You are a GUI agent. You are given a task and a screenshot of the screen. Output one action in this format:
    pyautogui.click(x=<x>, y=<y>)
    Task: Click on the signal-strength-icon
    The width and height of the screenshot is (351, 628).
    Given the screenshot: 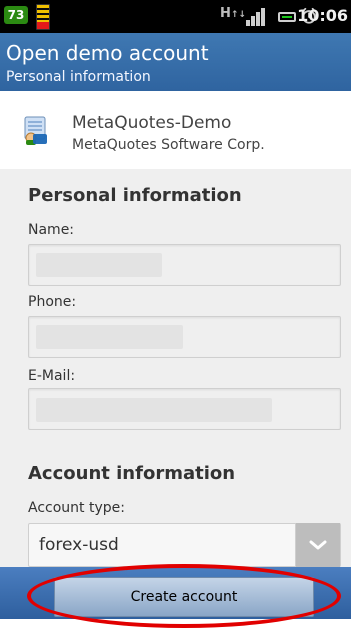 What is the action you would take?
    pyautogui.click(x=257, y=17)
    